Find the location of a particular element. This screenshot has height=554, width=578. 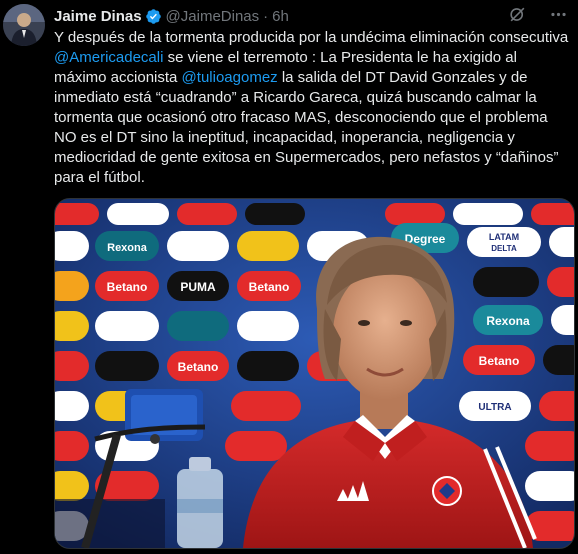

svg-text: DELTA is located at coordinates (504, 248).